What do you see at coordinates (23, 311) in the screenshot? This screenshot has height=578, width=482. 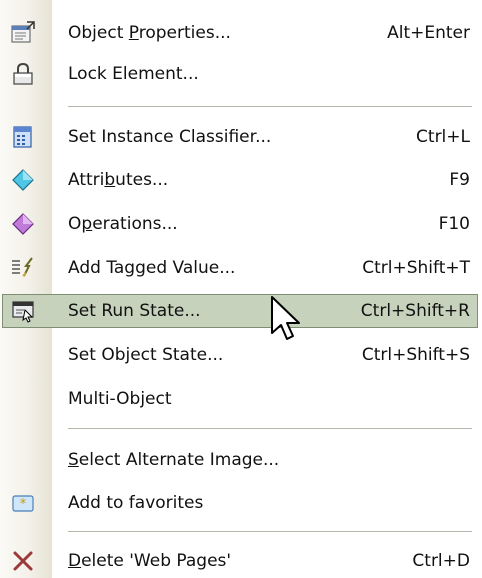 I see `run-state-icon` at bounding box center [23, 311].